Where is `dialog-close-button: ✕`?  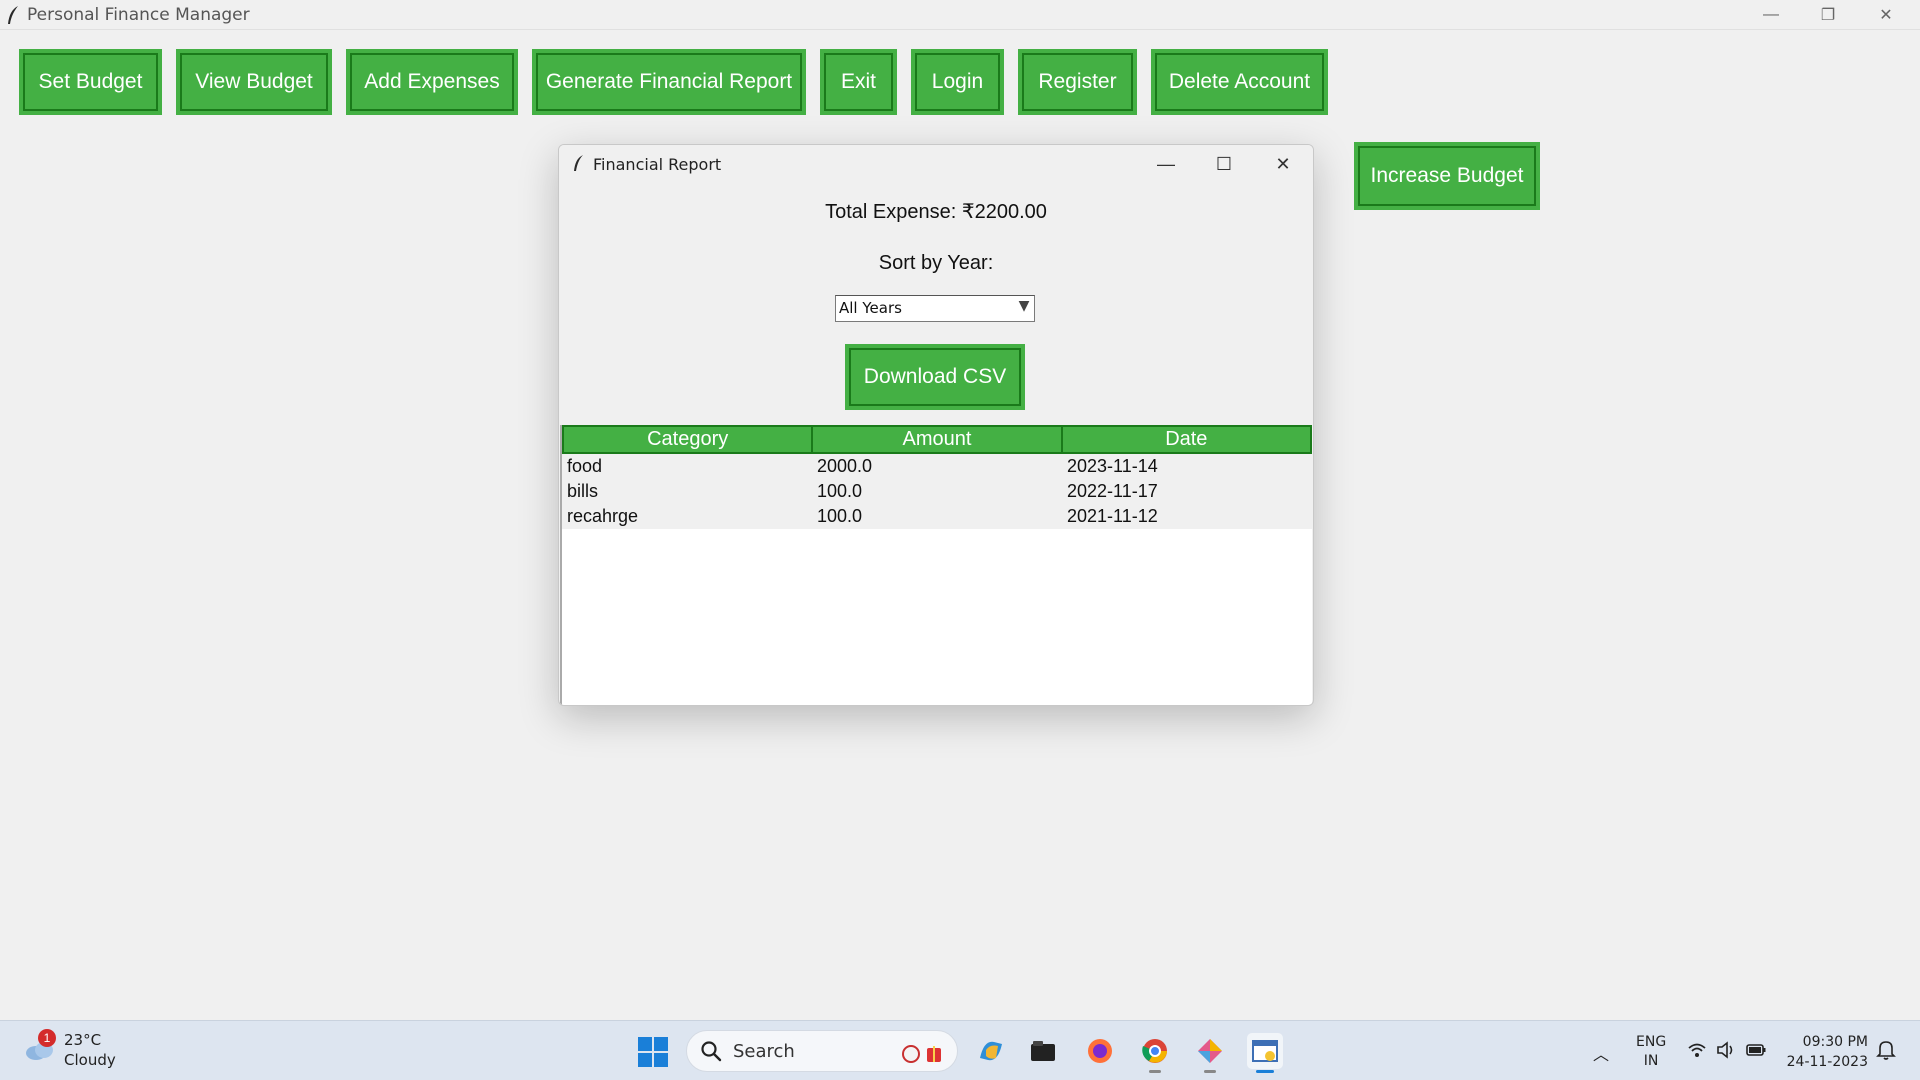
dialog-close-button: ✕ is located at coordinates (1283, 164).